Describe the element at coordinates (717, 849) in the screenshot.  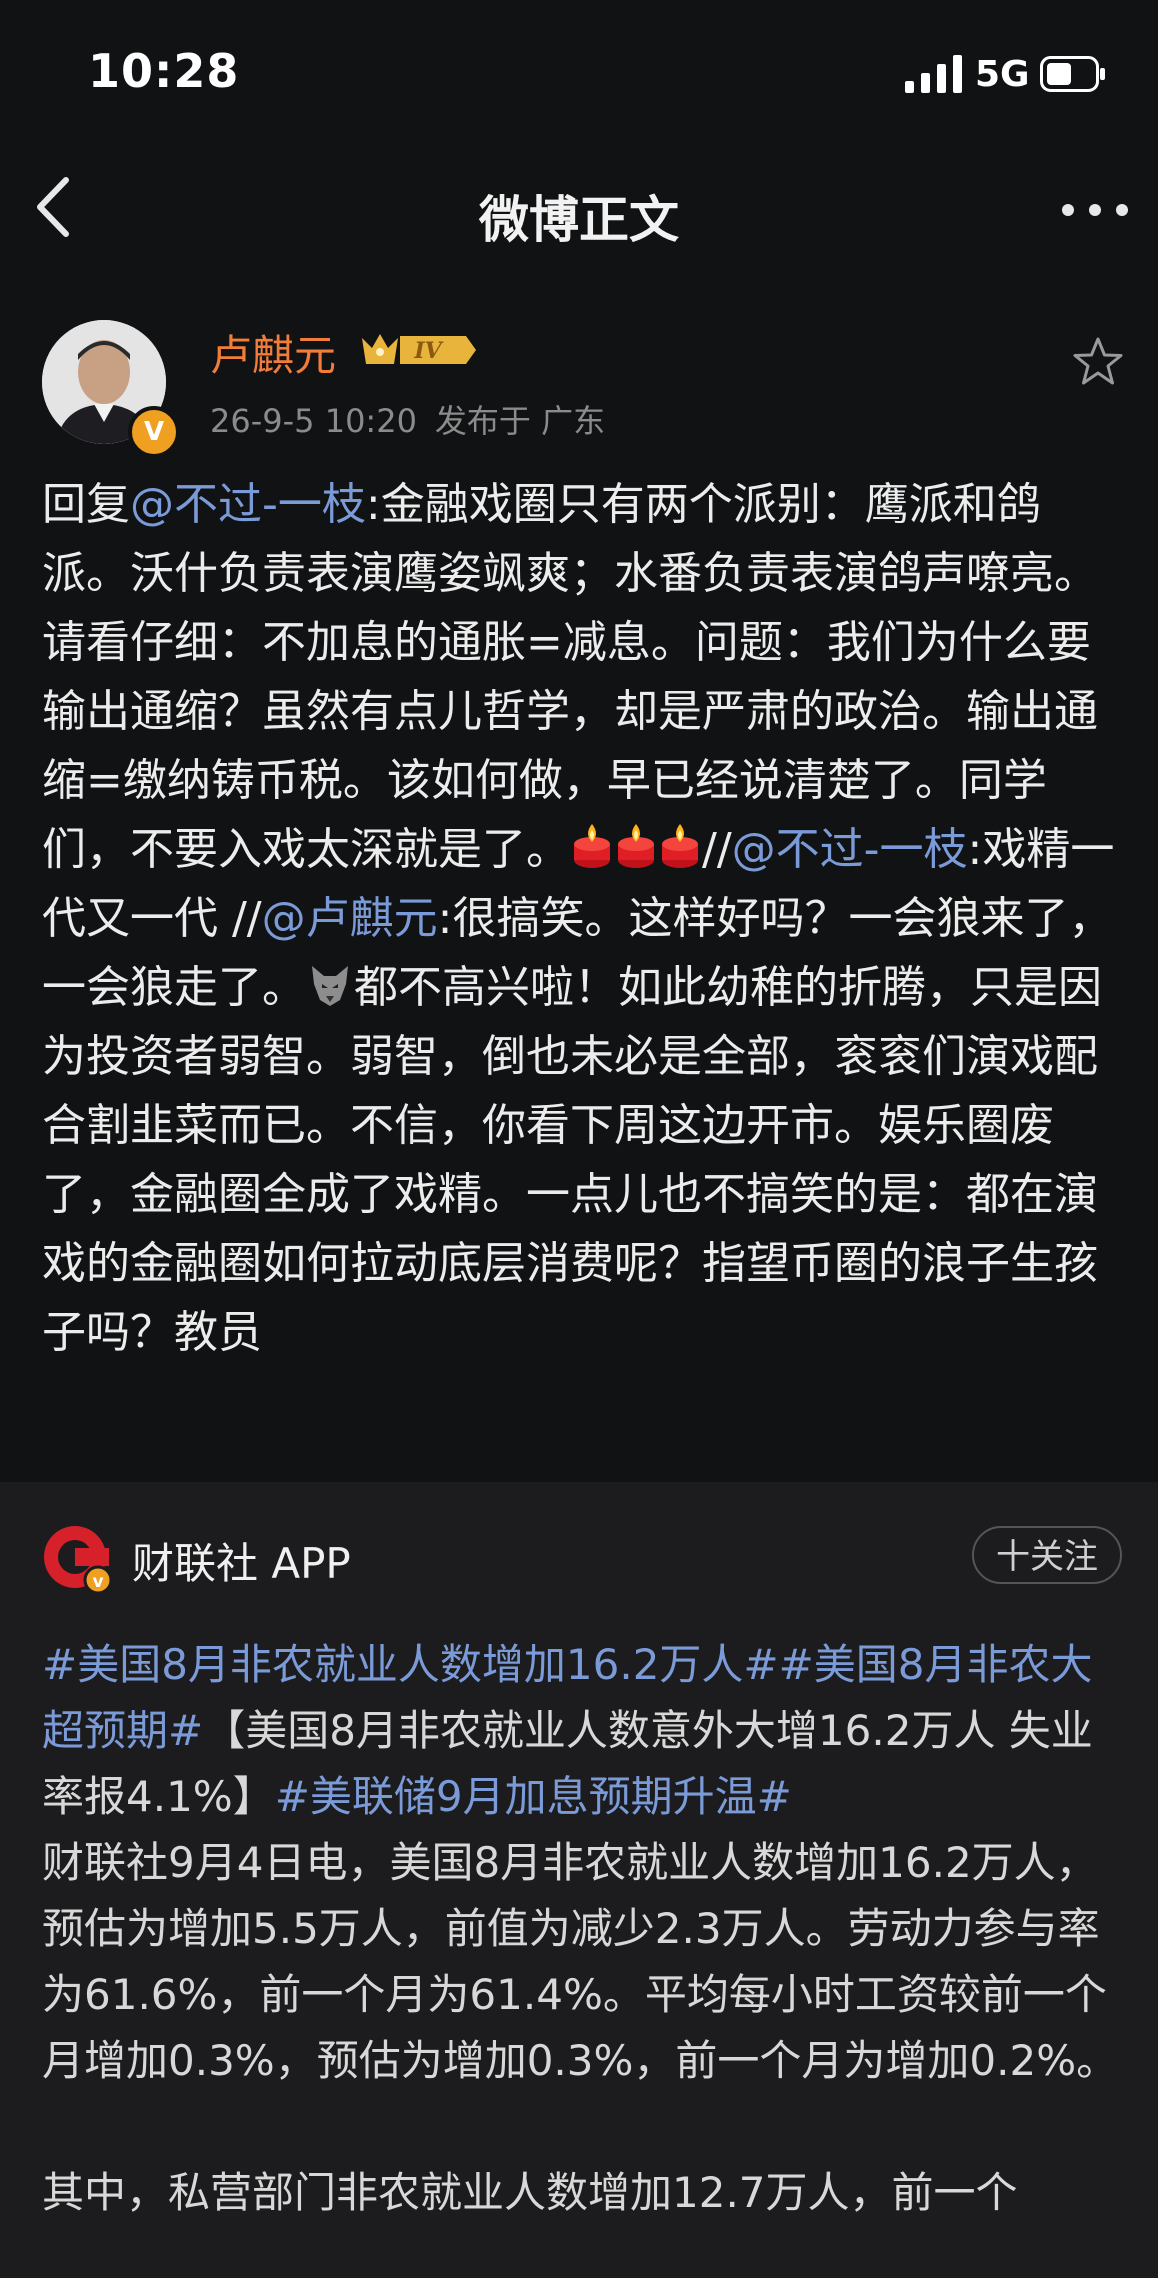
I see `post-text: //` at that location.